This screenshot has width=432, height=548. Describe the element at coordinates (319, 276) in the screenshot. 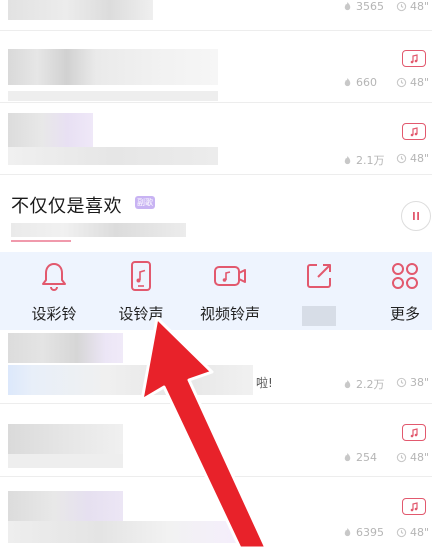

I see `share-icon` at that location.